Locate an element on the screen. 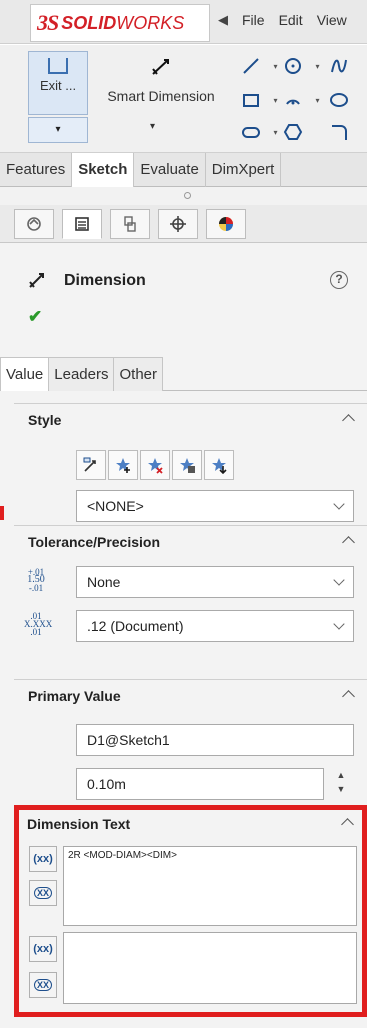 This screenshot has width=367, height=1028. command-manager: Exit ... ▾ Smart Dimension ▾ ▾ ▾ ▾ ▾ ▾ is located at coordinates (183, 99).